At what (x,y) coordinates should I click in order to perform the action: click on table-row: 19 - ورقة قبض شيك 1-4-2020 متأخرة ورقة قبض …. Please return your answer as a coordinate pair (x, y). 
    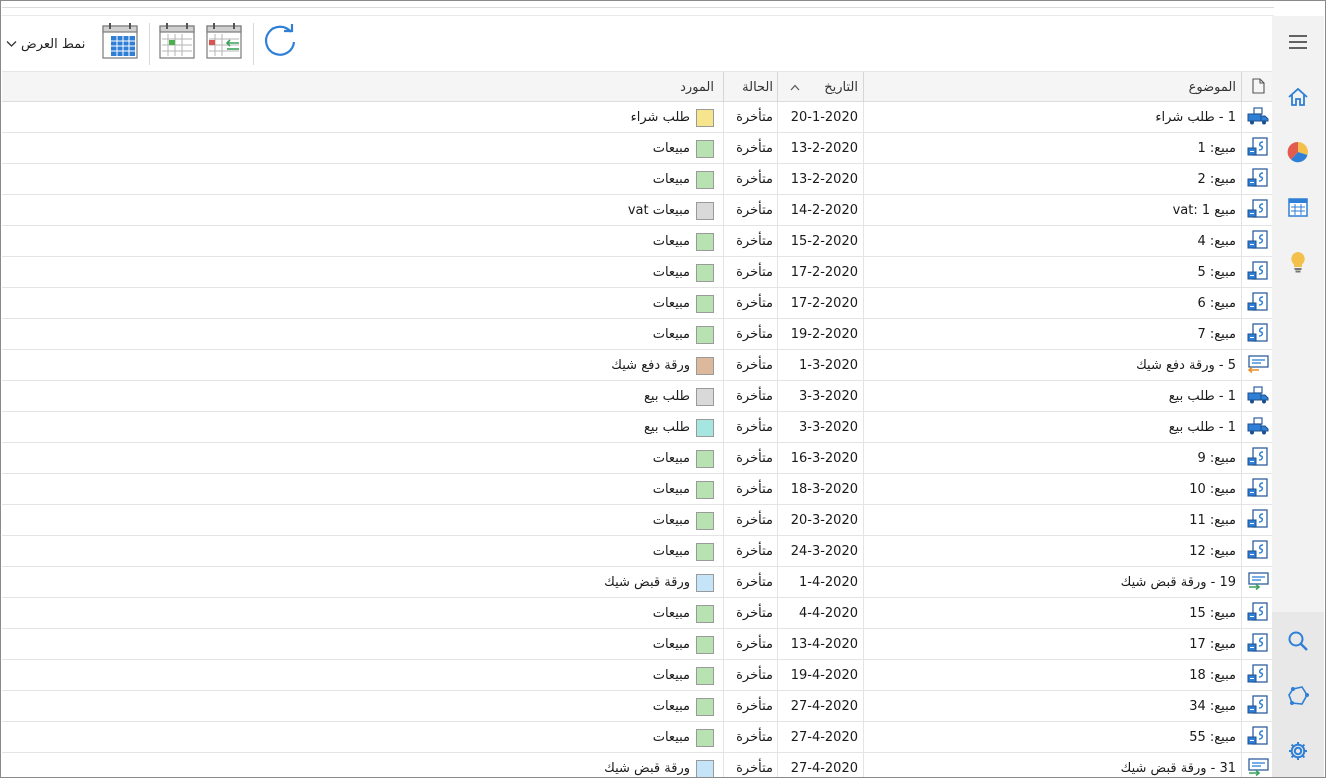
    Looking at the image, I should click on (638, 582).